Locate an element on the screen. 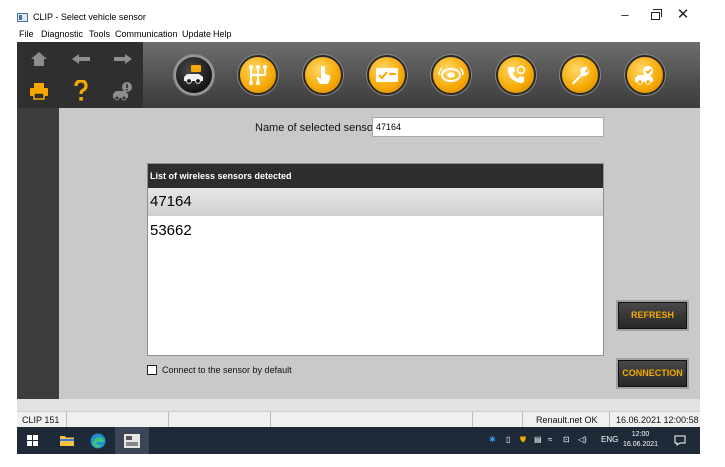 Image resolution: width=725 pixels, height=467 pixels. file-explorer-icon is located at coordinates (67, 441).